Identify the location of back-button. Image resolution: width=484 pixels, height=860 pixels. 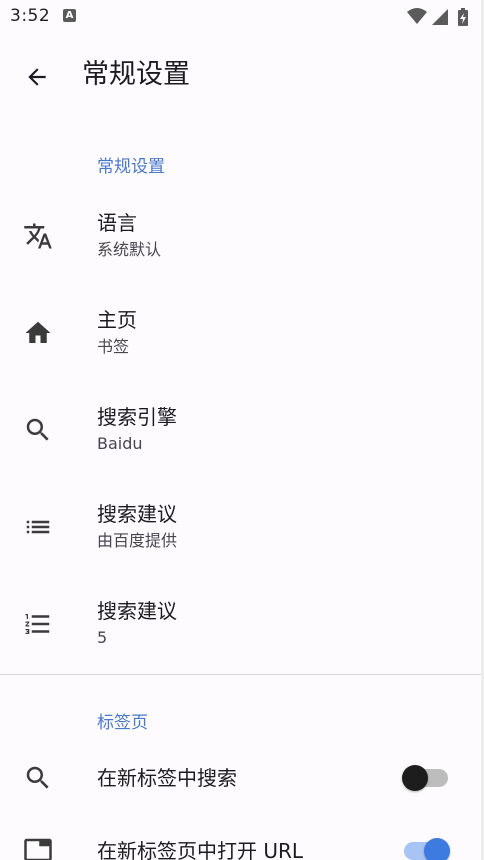
(37, 77).